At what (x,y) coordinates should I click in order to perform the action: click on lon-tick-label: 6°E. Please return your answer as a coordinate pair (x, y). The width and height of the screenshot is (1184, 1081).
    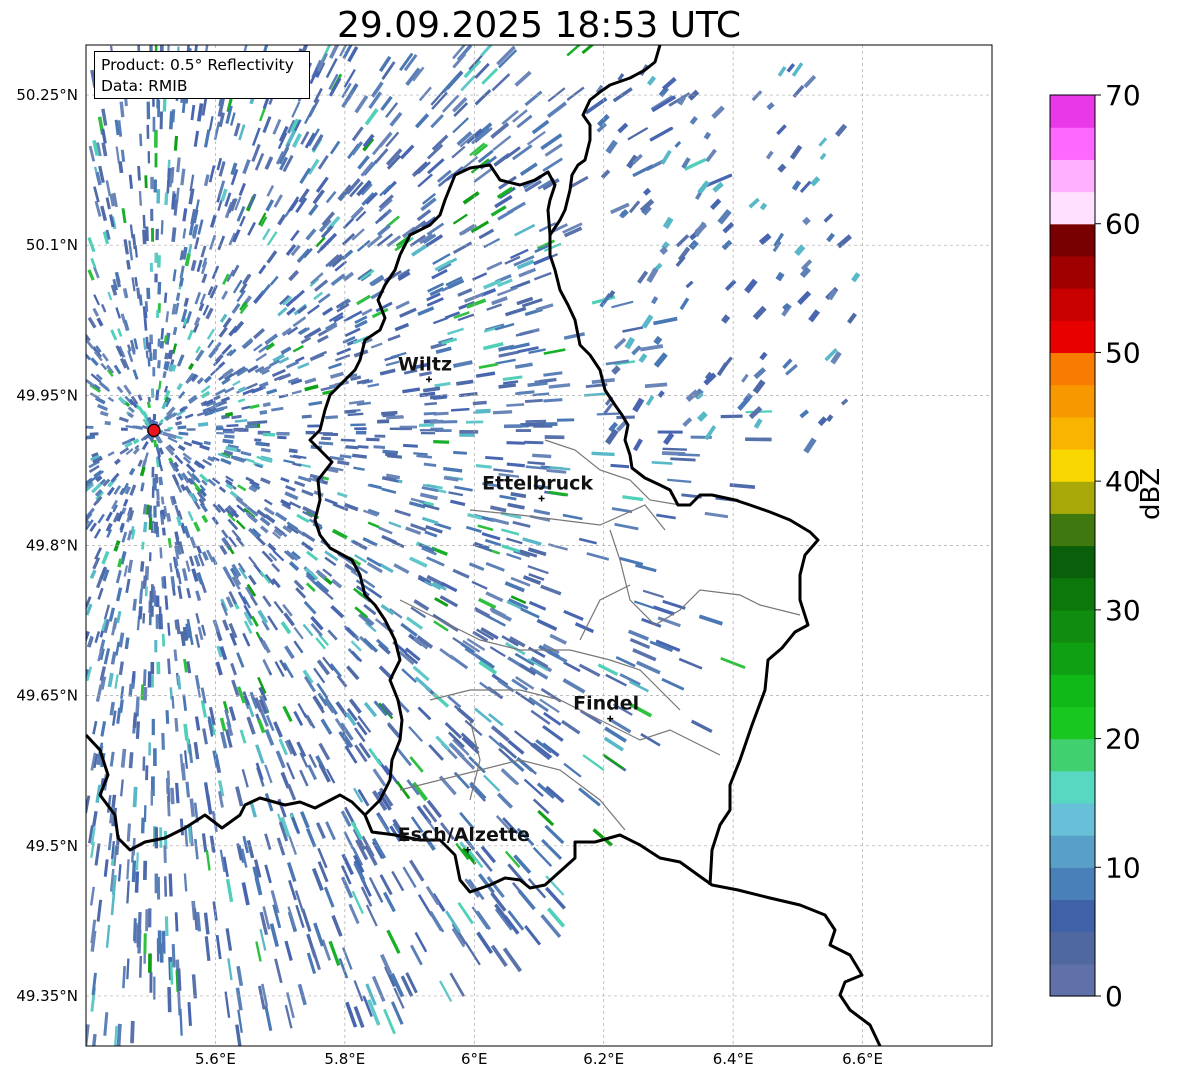
    Looking at the image, I should click on (474, 1059).